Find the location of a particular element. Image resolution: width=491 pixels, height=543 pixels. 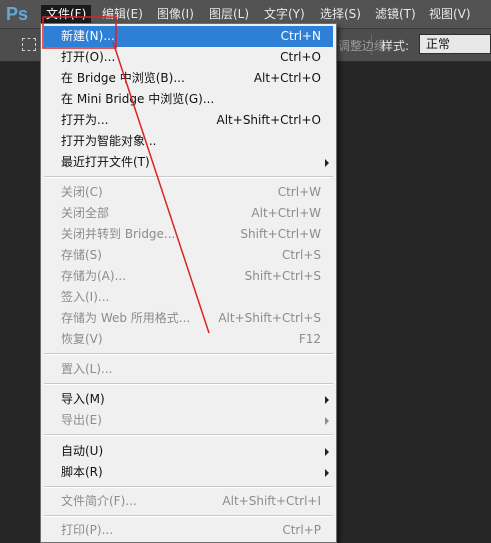

menu-item-export: 导出(E) is located at coordinates (188, 420).